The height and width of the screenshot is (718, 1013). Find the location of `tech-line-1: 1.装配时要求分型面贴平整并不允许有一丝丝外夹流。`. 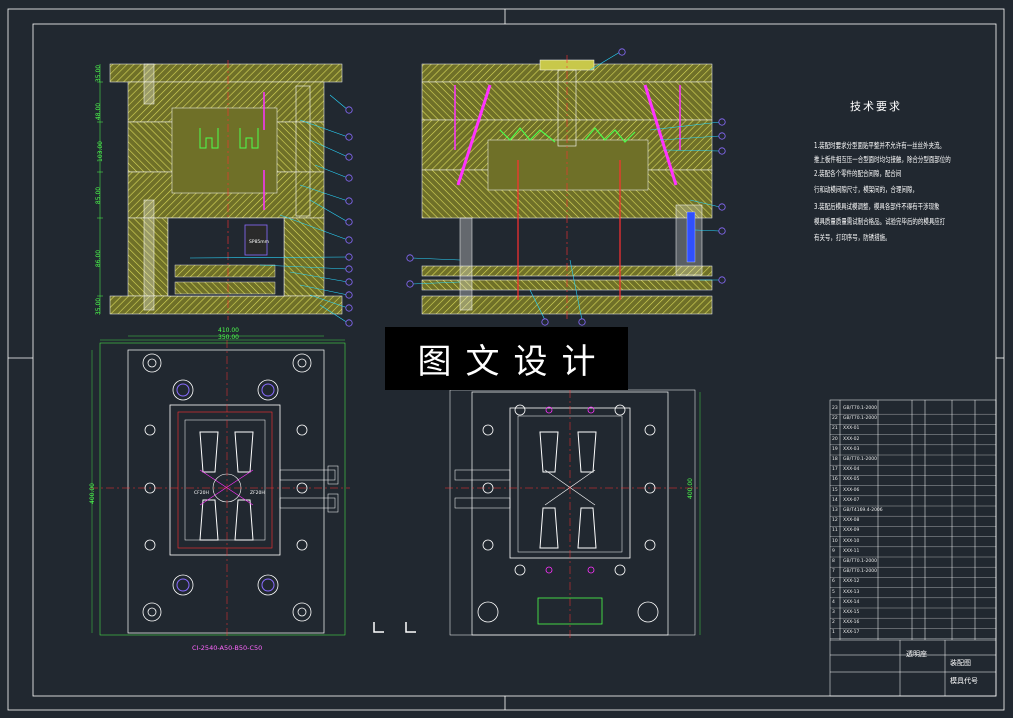

tech-line-1: 1.装配时要求分型面贴平整并不允许有一丝丝外夹流。 is located at coordinates (879, 145).